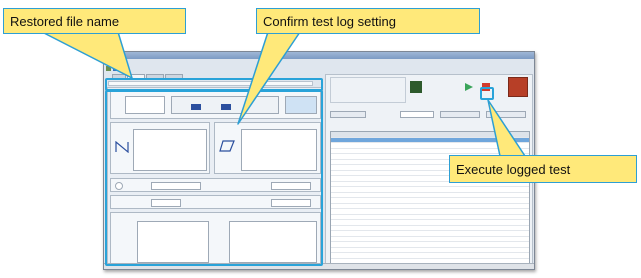  What do you see at coordinates (368, 21) in the screenshot?
I see `callout-confirm-test-log: Confirm test log setting` at bounding box center [368, 21].